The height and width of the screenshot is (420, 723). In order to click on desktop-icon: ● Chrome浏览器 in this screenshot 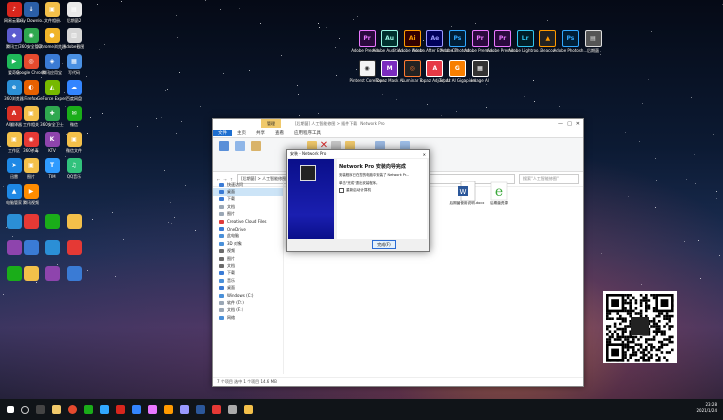, I will do `click(52, 38)`.